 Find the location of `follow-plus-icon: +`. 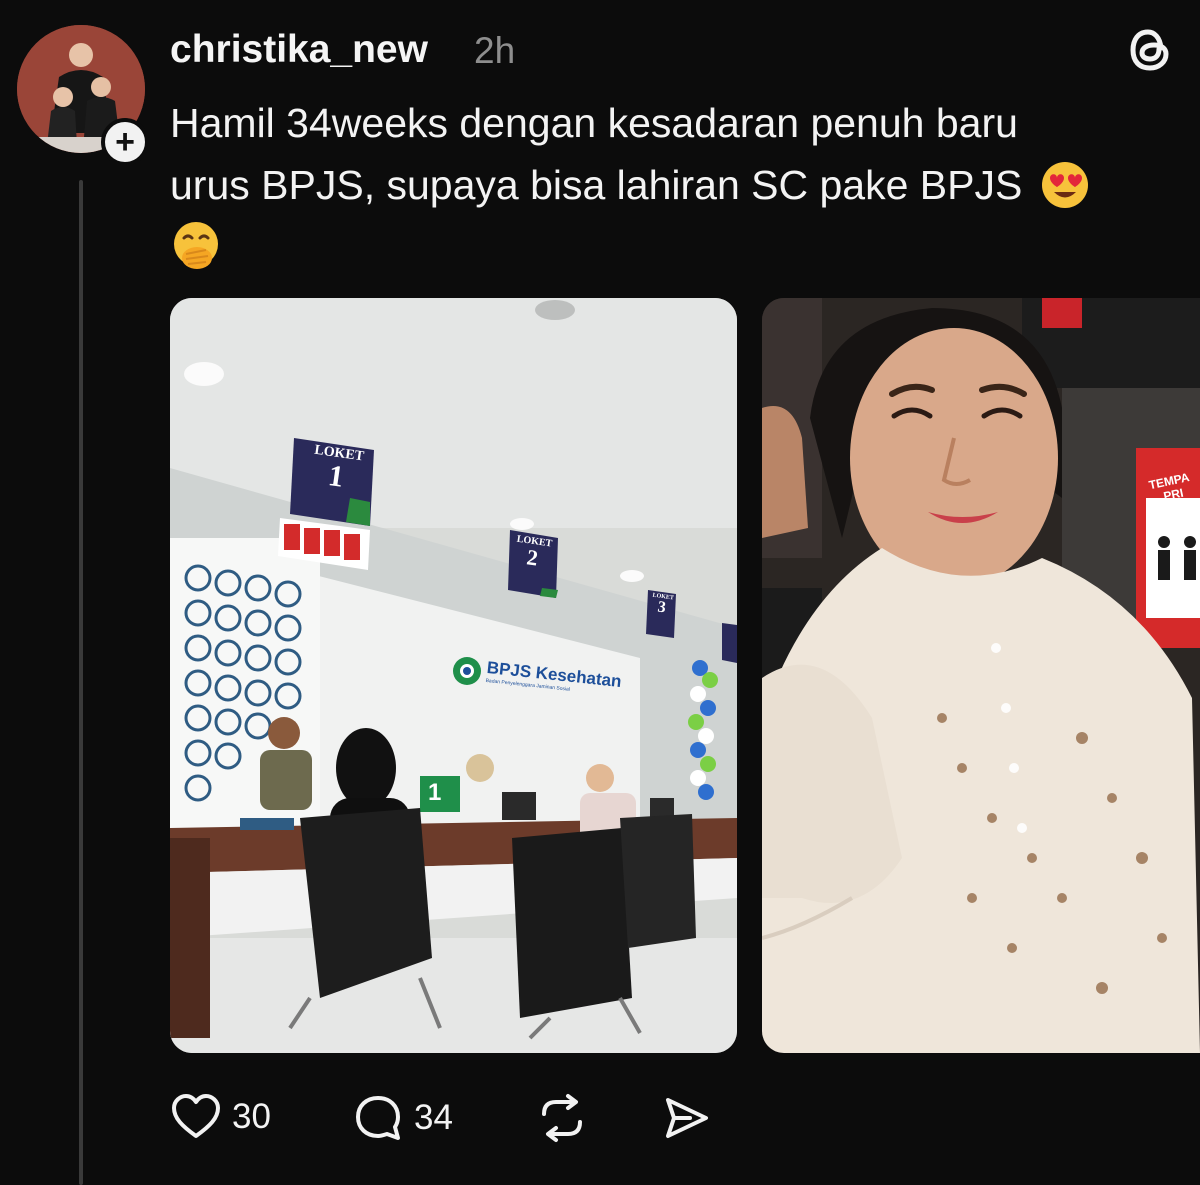

follow-plus-icon: + is located at coordinates (125, 142).